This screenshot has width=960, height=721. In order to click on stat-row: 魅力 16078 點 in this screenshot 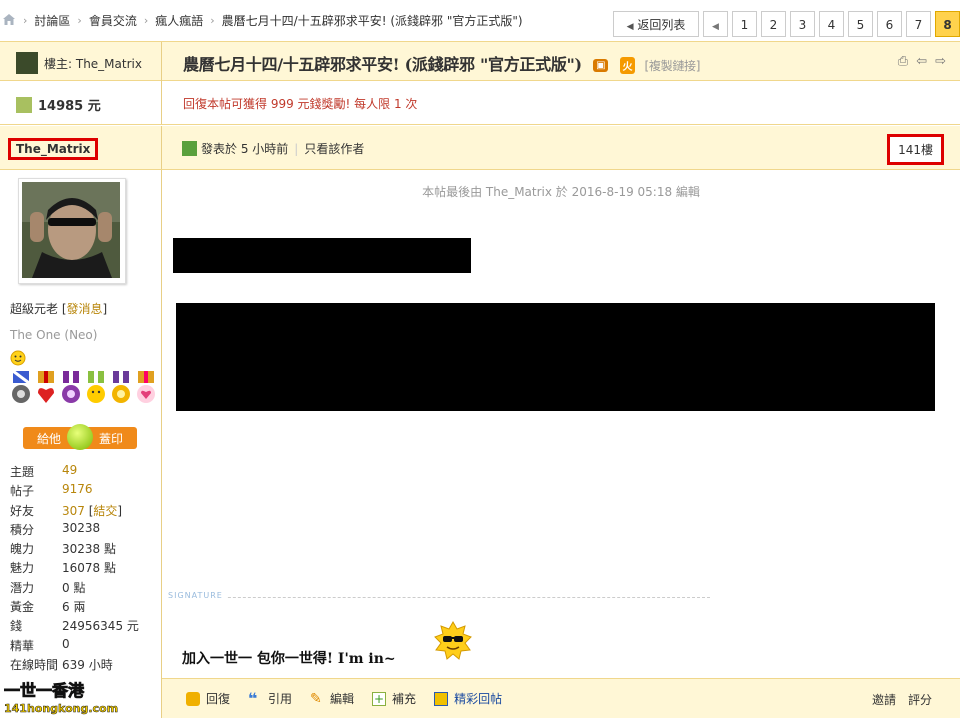, I will do `click(74, 568)`.